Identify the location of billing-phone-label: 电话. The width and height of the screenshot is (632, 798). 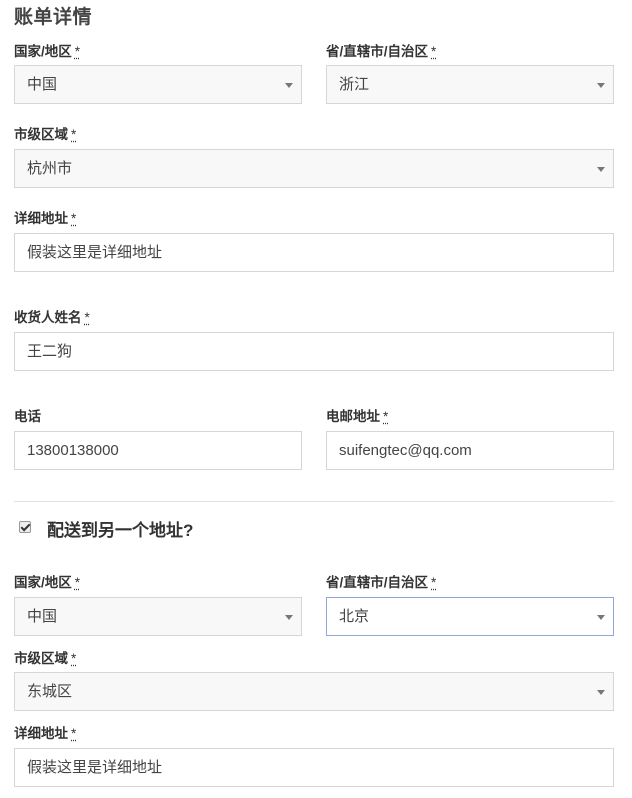
(27, 416).